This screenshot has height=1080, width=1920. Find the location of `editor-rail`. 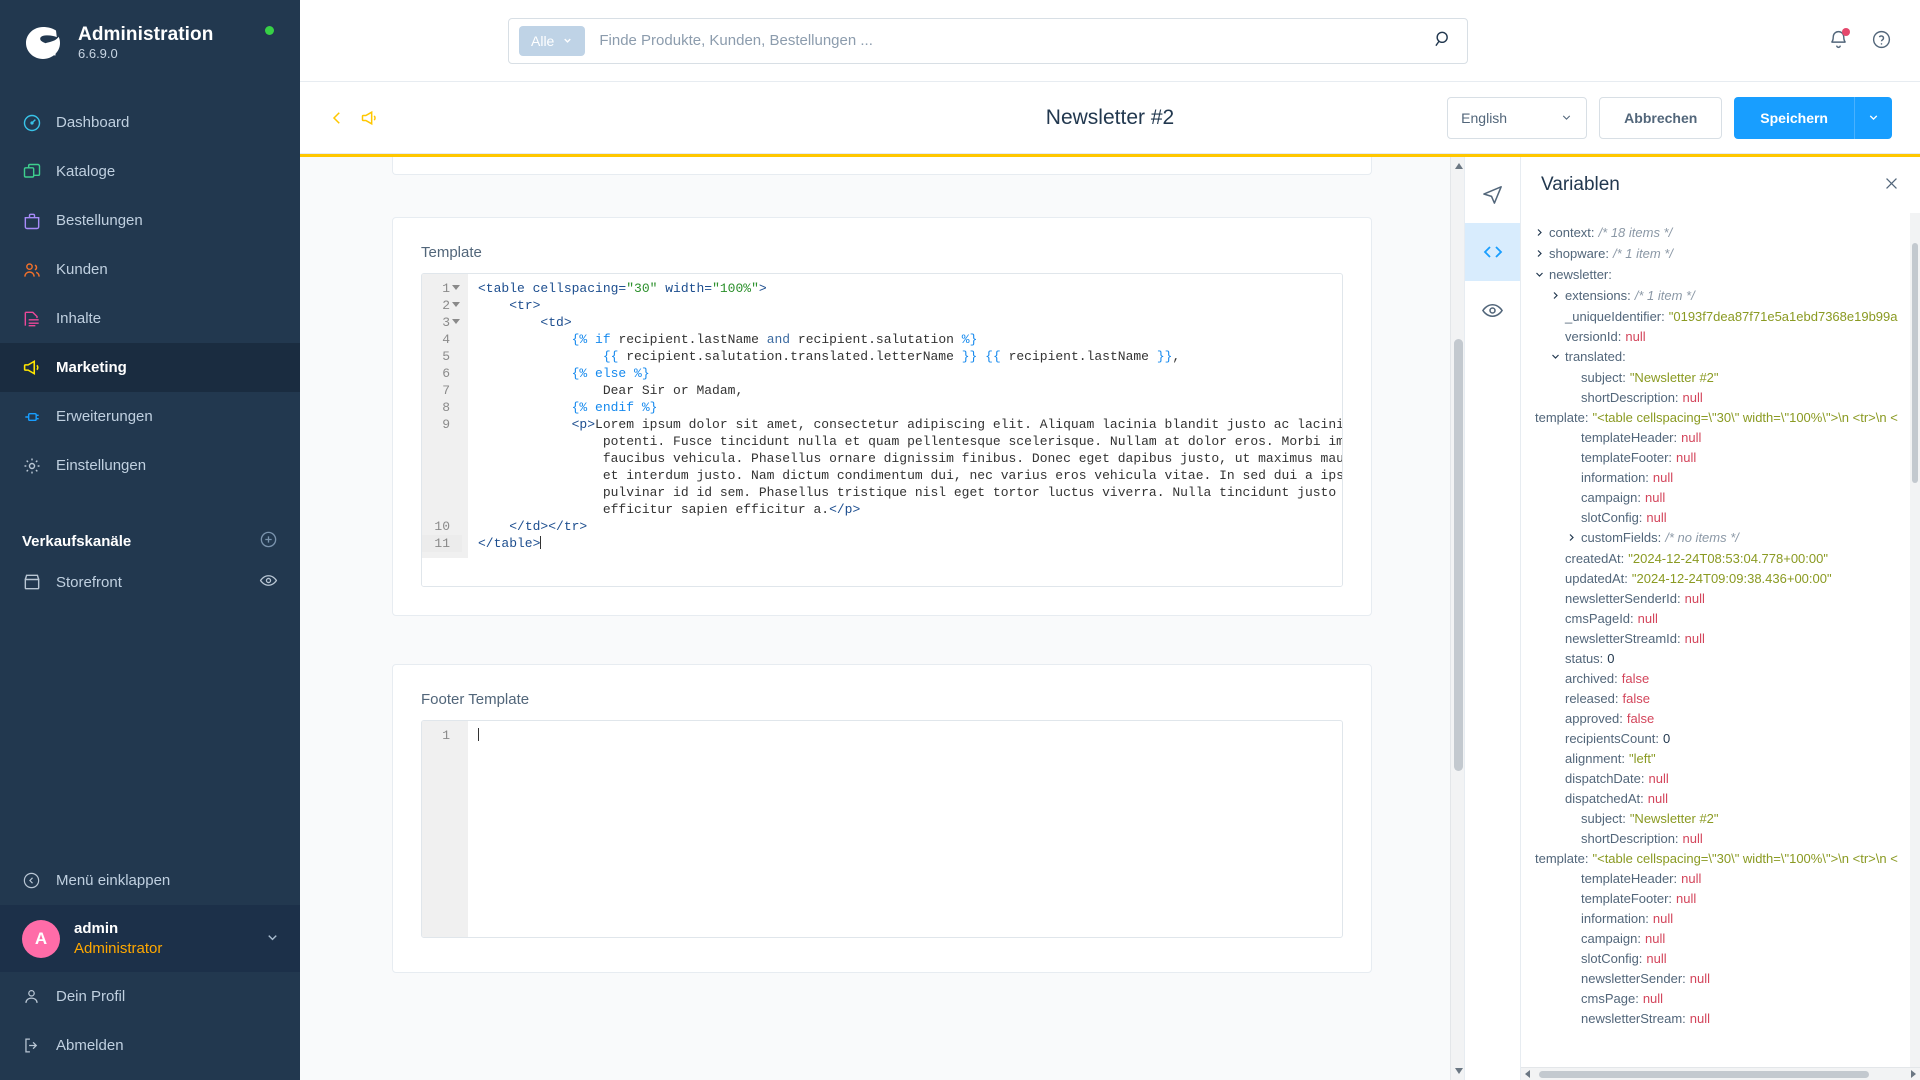

editor-rail is located at coordinates (1492, 618).